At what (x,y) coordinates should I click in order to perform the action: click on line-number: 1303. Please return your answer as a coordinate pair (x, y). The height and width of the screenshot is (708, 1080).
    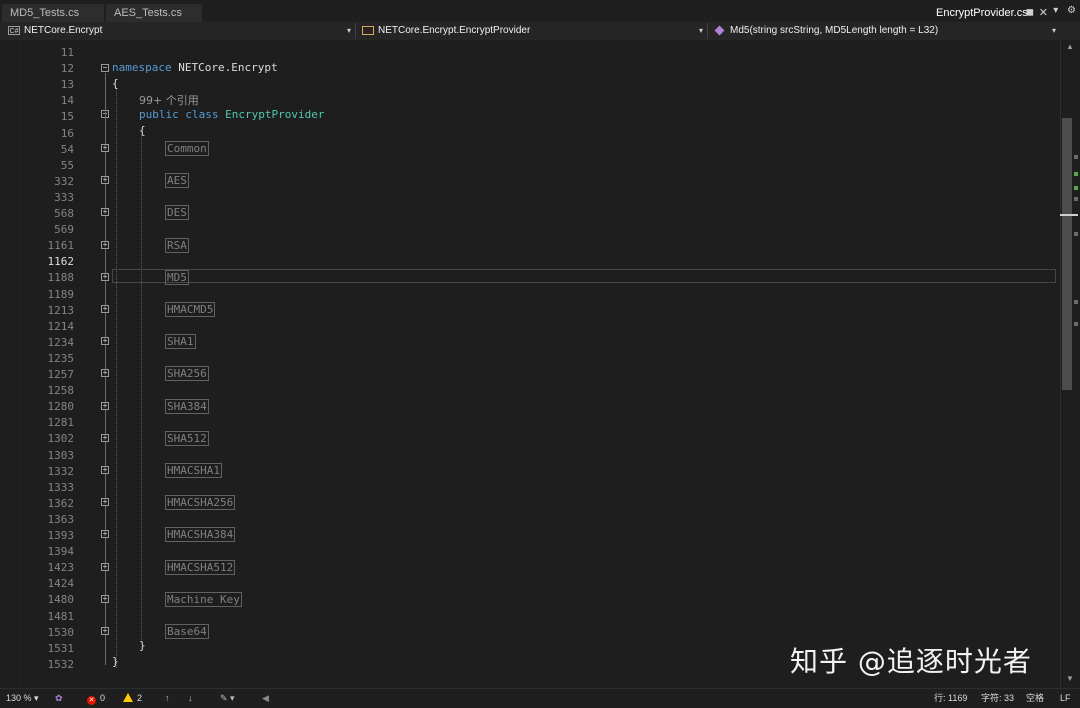
    Looking at the image, I should click on (61, 455).